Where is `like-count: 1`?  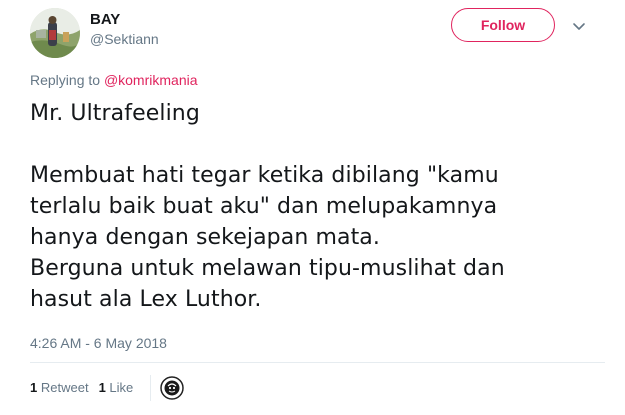 like-count: 1 is located at coordinates (102, 387).